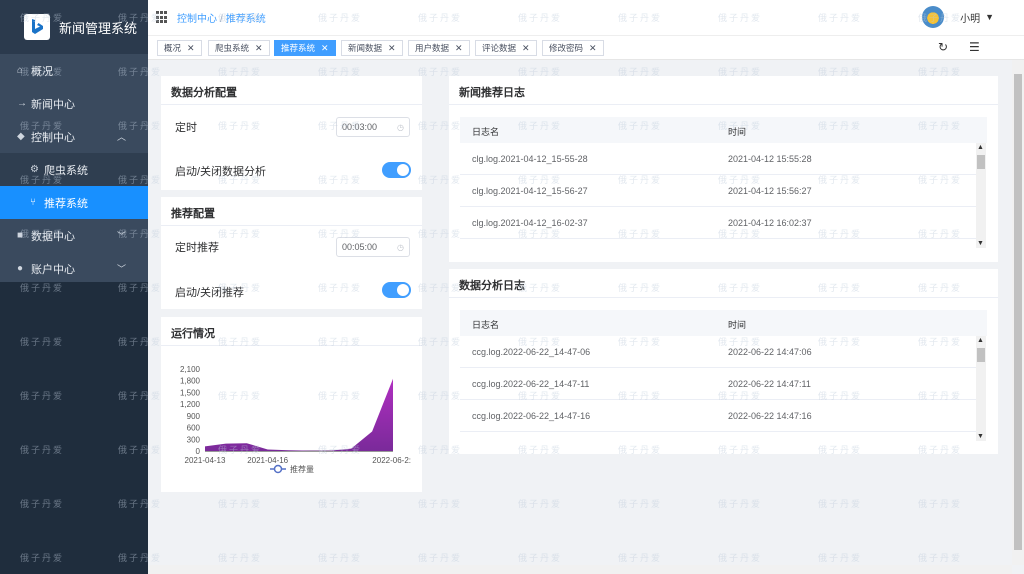 The height and width of the screenshot is (574, 1024). What do you see at coordinates (943, 47) in the screenshot?
I see `refresh-icon: ↻` at bounding box center [943, 47].